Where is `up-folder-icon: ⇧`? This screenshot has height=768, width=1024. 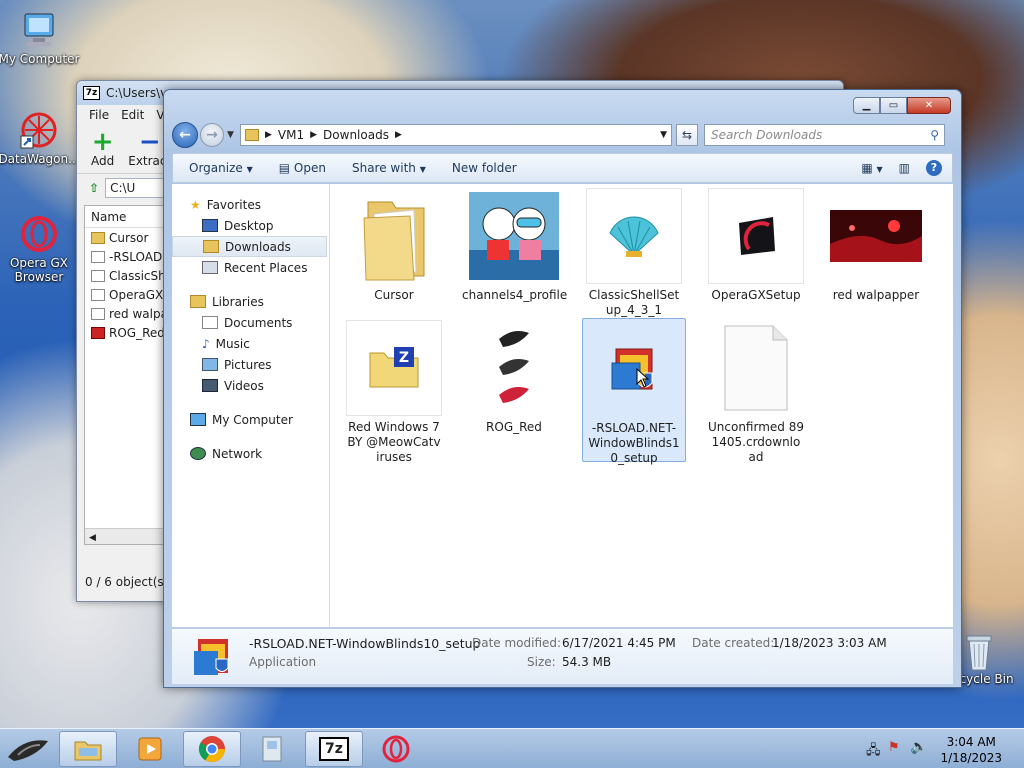
up-folder-icon: ⇧ is located at coordinates (94, 188).